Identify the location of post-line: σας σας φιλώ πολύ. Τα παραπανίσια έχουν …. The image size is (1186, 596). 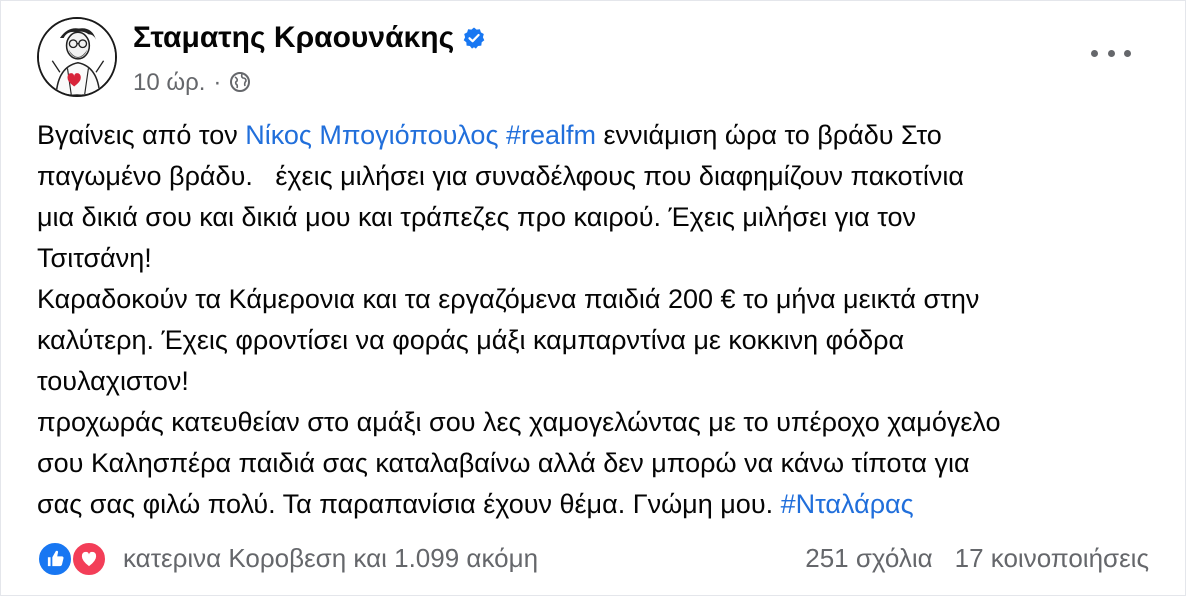
(597, 504).